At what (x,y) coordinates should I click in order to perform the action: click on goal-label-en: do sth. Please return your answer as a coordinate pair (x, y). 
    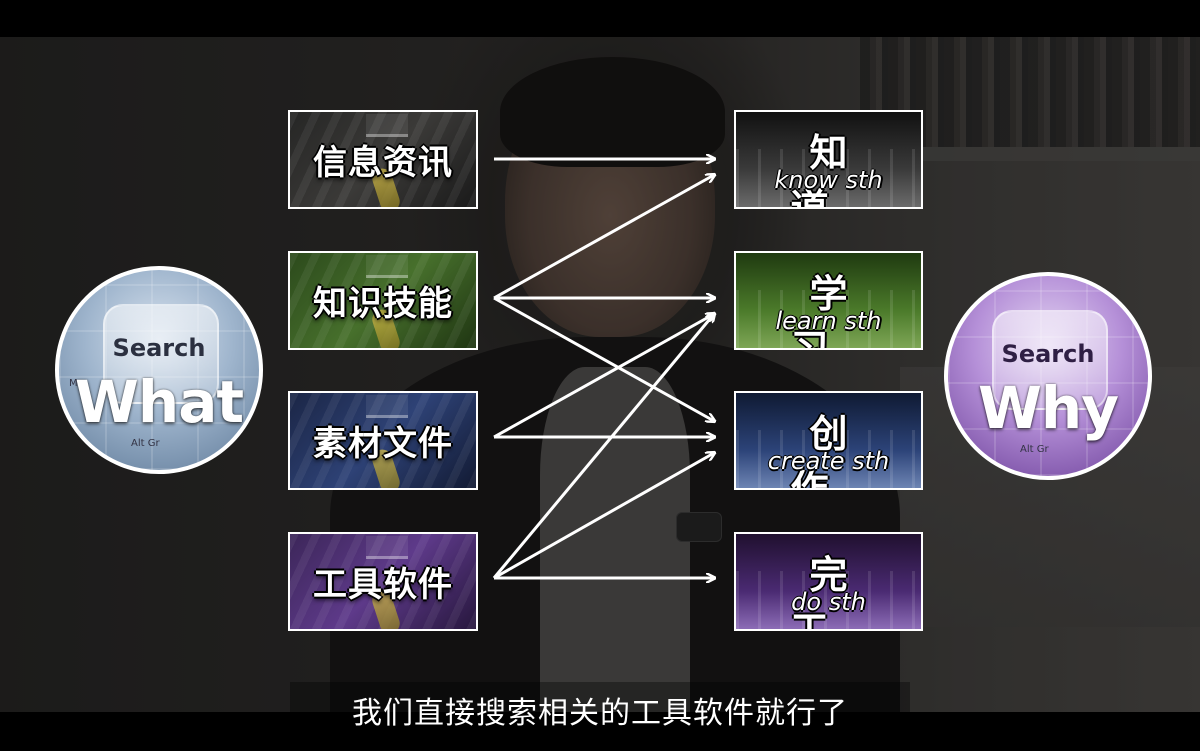
    Looking at the image, I should click on (828, 602).